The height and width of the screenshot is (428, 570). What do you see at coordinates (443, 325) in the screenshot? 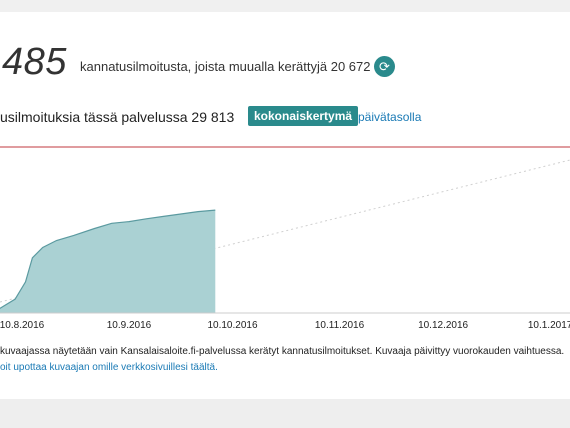
I see `x-tick-label: 10.12.2016` at bounding box center [443, 325].